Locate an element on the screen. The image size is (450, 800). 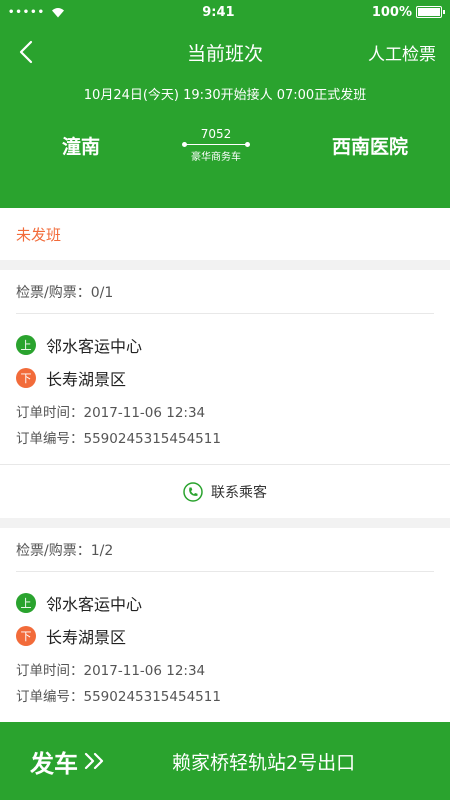
pickup-station: 赖家桥轻轨站2号出口 is located at coordinates (264, 762).